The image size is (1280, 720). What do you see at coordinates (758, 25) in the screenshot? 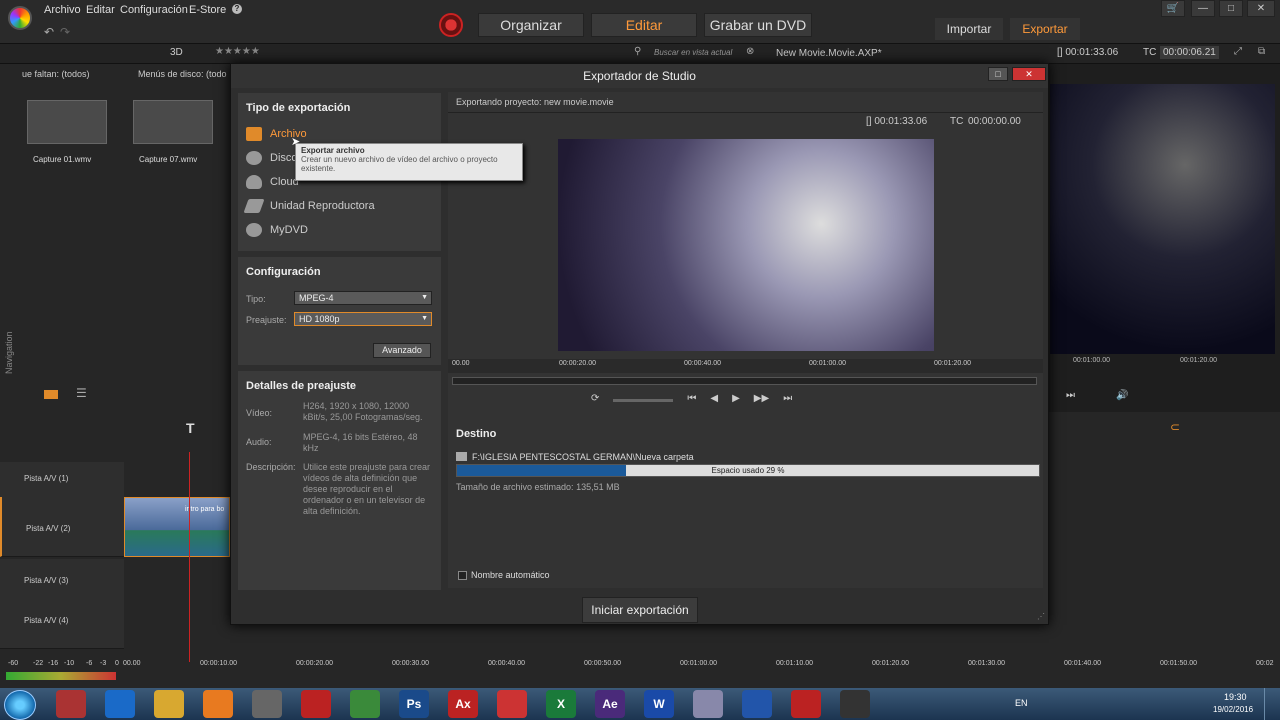
I see `tab-grabar-dvd: Grabar un DVD` at bounding box center [758, 25].